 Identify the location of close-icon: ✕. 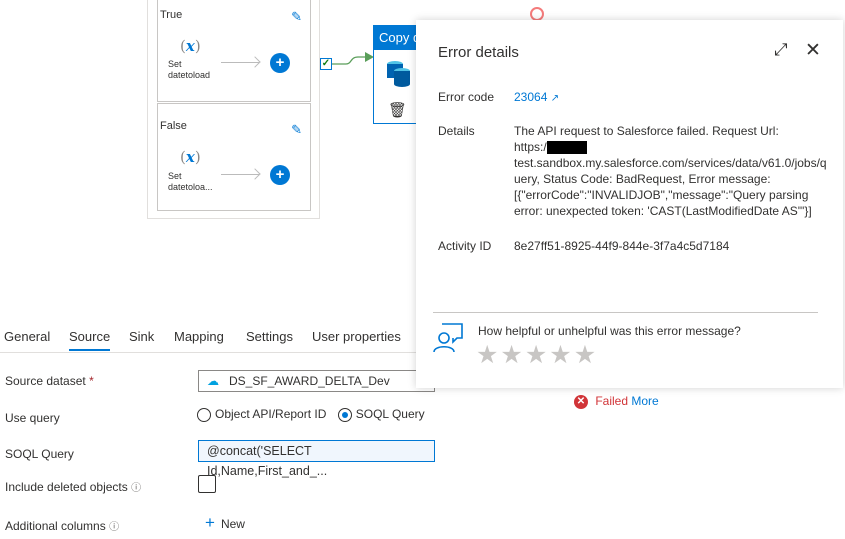
(813, 50).